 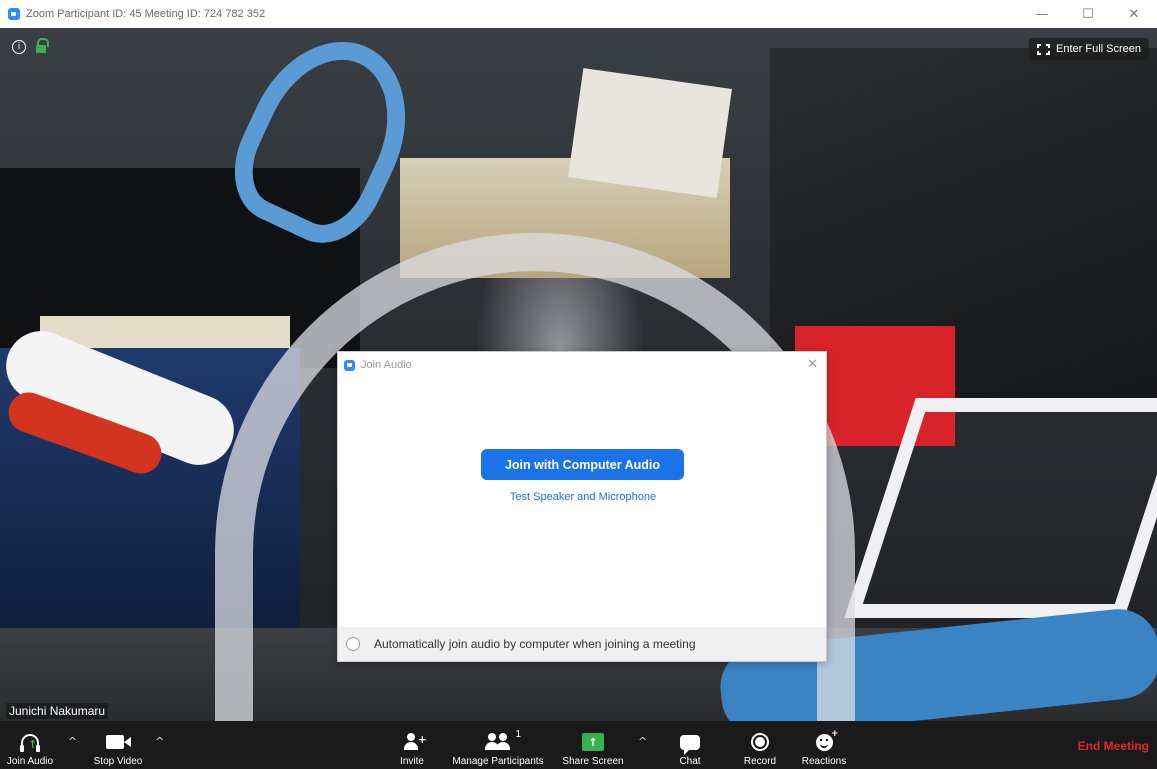 What do you see at coordinates (503, 740) in the screenshot?
I see `participants-icon: 1` at bounding box center [503, 740].